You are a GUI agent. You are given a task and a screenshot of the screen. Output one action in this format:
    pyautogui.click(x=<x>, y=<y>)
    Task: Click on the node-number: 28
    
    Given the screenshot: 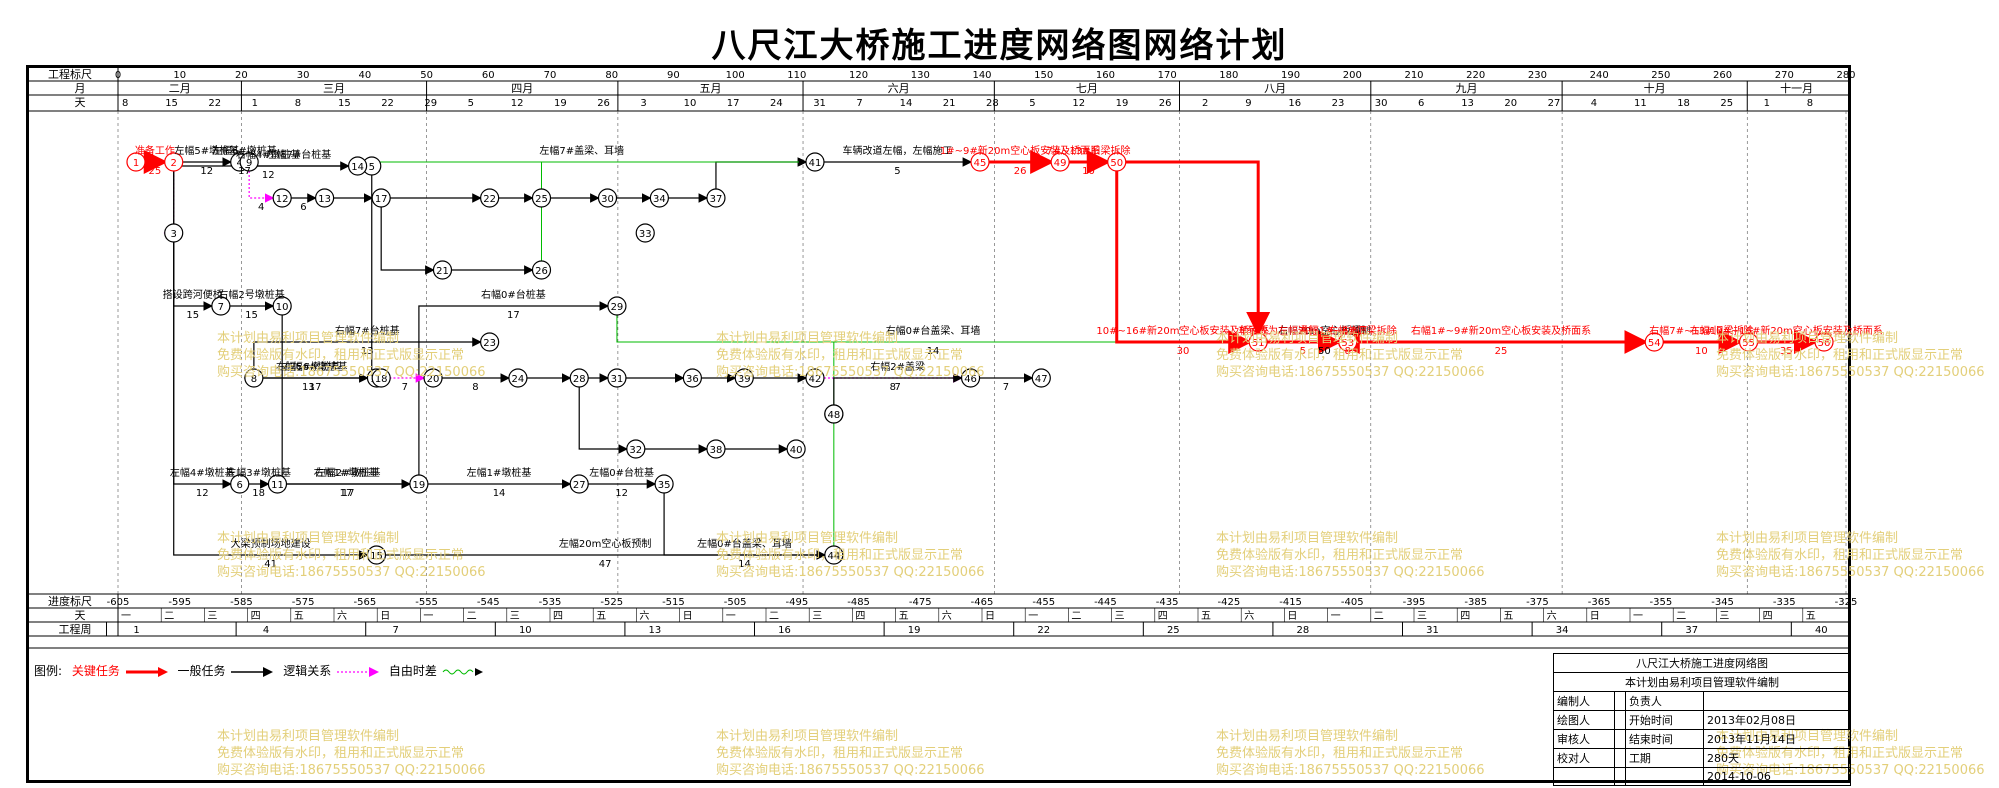 What is the action you would take?
    pyautogui.click(x=579, y=379)
    